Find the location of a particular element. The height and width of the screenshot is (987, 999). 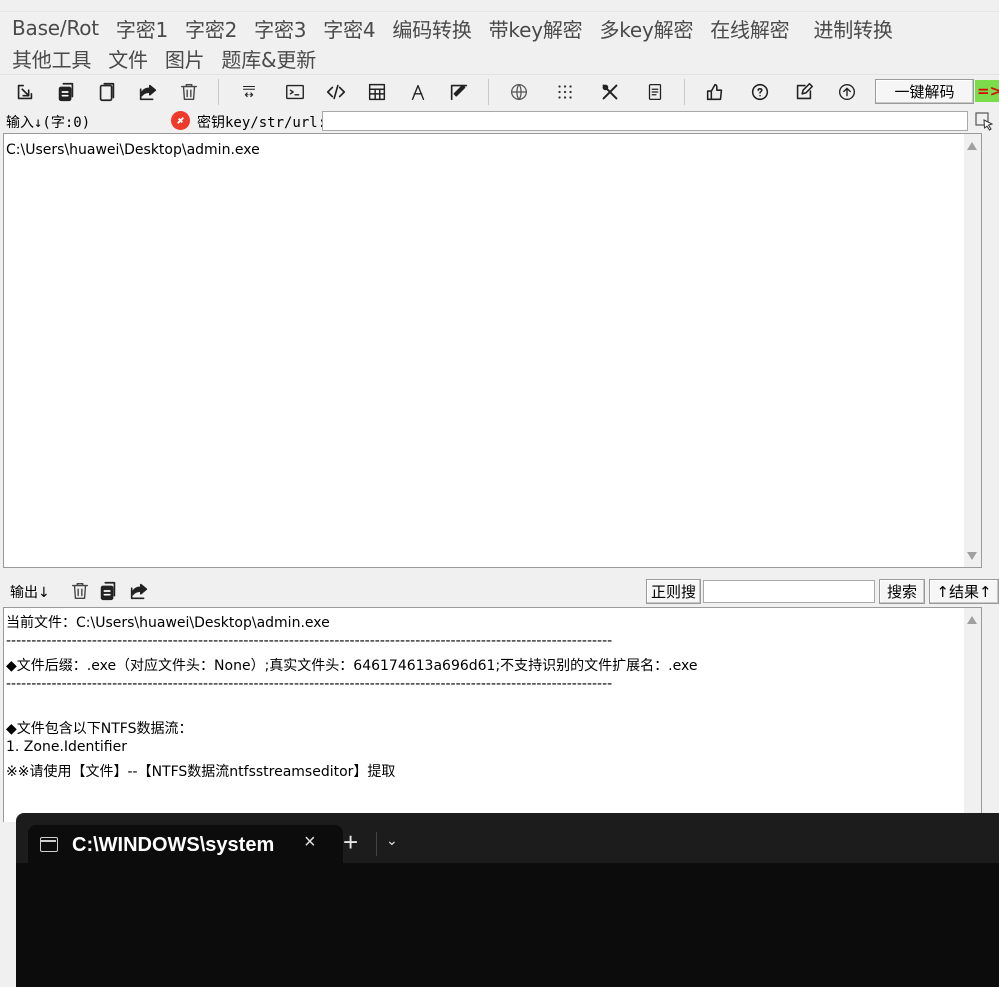

input-label: 输入↓(字:0) is located at coordinates (48, 123).